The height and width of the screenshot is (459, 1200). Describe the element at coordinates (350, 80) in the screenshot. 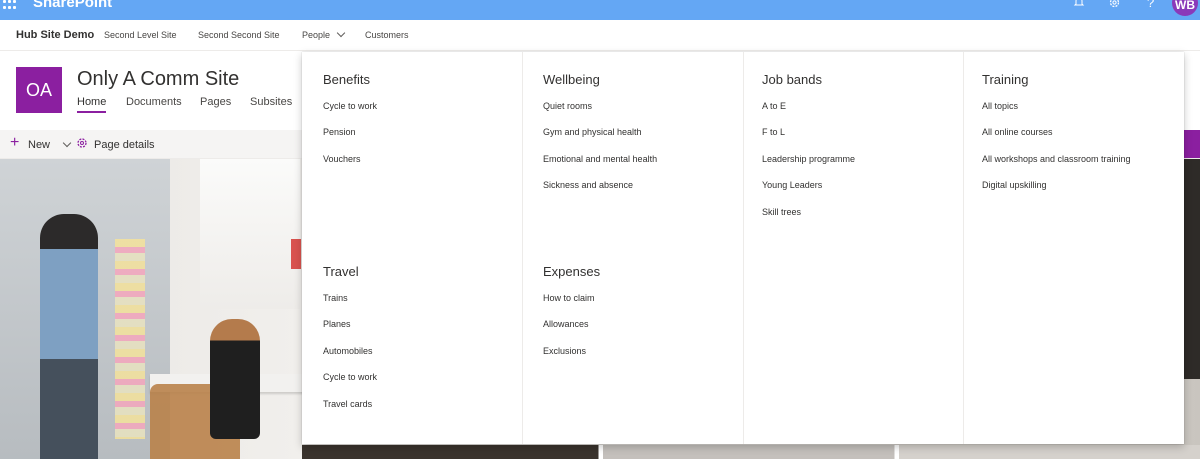

I see `mega-heading-benefits: Benefits` at that location.